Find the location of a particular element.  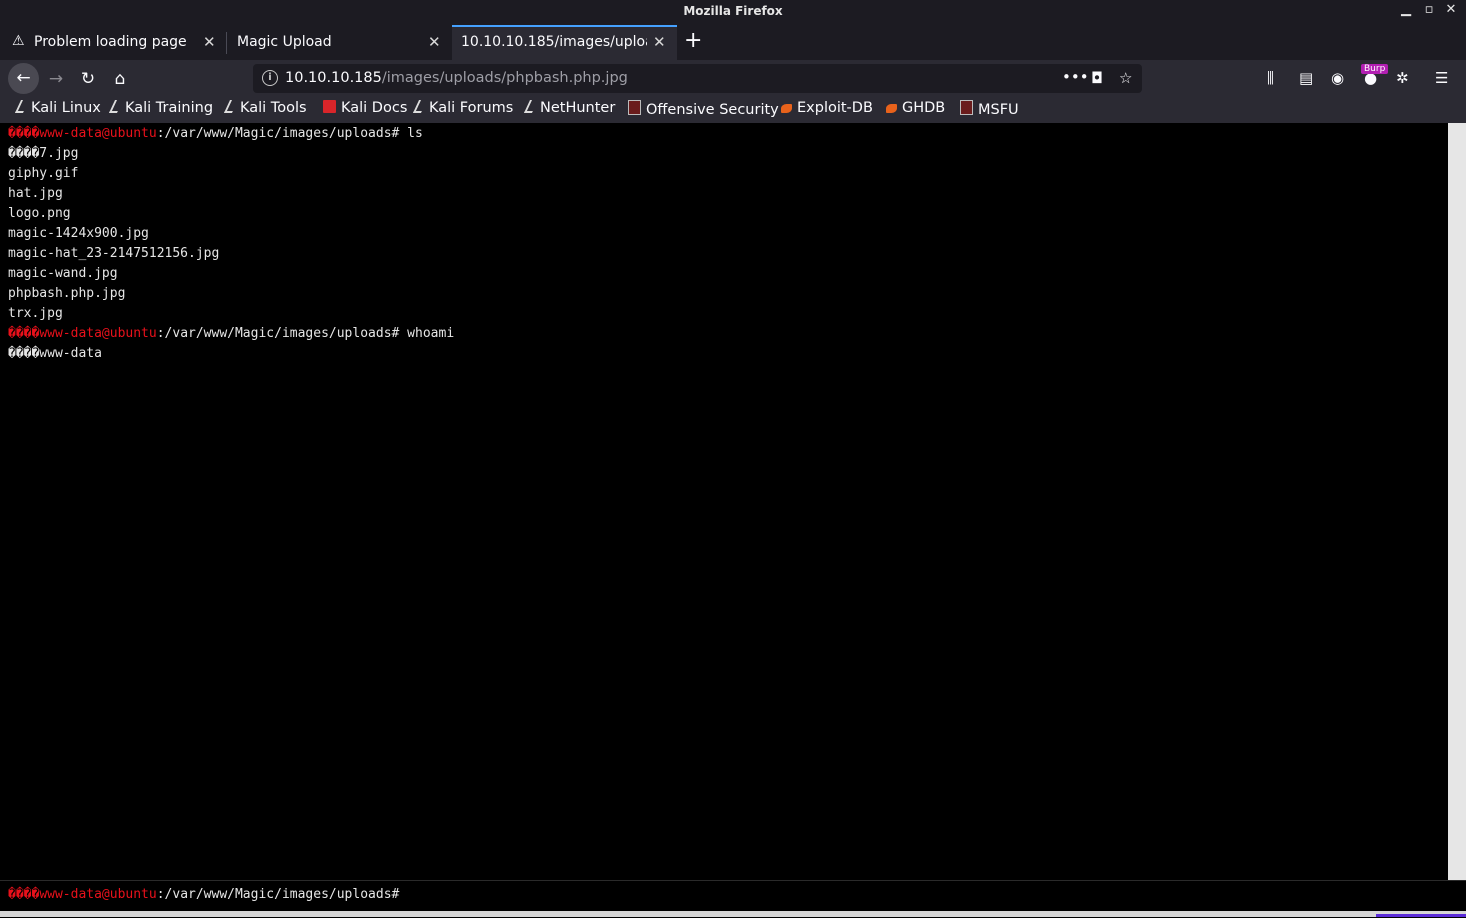

extension-icon: ✲ is located at coordinates (1402, 78).